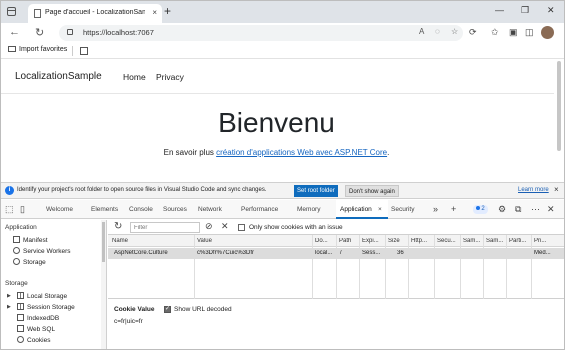 The width and height of the screenshot is (565, 350). Describe the element at coordinates (30, 240) in the screenshot. I see `sidebar-item-manifest: Manifest` at that location.